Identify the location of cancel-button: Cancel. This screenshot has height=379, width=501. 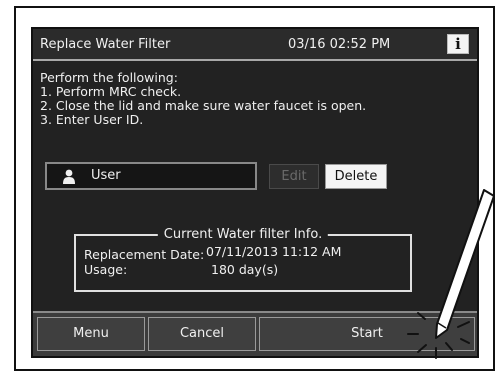
(202, 334).